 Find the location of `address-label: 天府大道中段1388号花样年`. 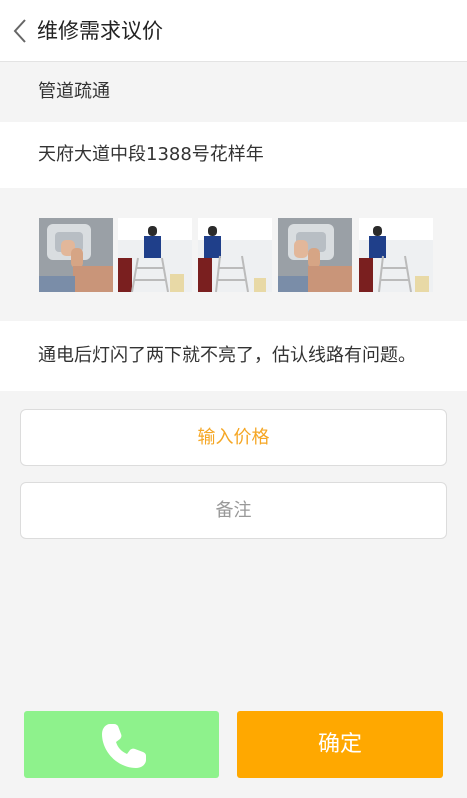

address-label: 天府大道中段1388号花样年 is located at coordinates (233, 155).